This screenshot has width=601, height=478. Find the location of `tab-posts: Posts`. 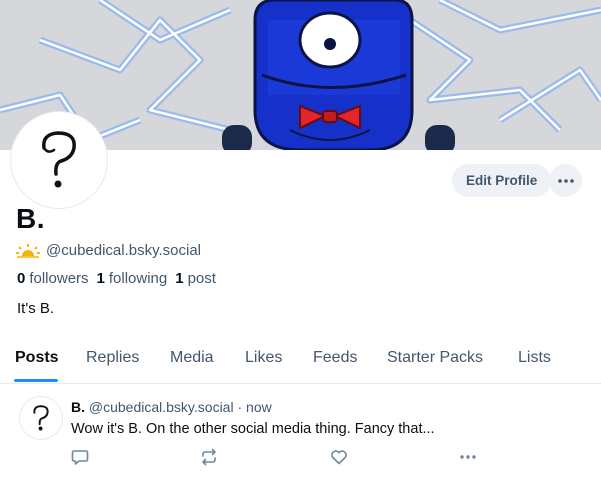

tab-posts: Posts is located at coordinates (37, 358).